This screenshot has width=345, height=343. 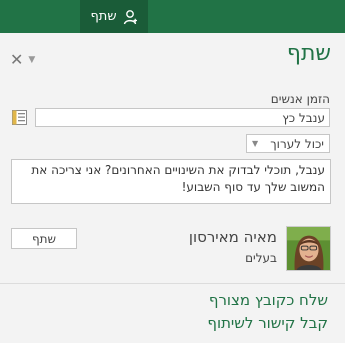 What do you see at coordinates (182, 117) in the screenshot?
I see `invite-people-input` at bounding box center [182, 117].